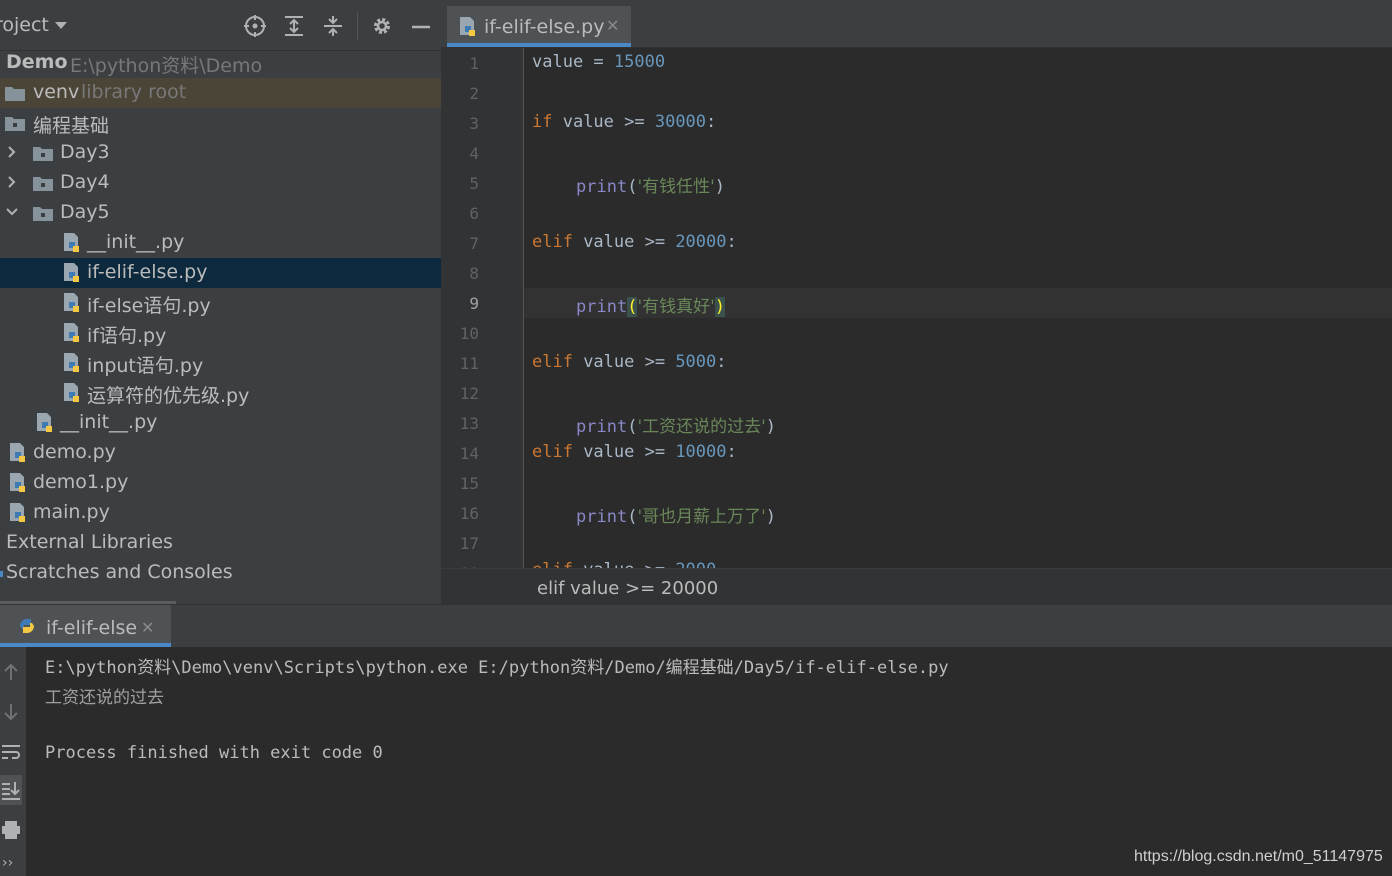 The height and width of the screenshot is (876, 1392). What do you see at coordinates (333, 26) in the screenshot?
I see `collapse-all-icon` at bounding box center [333, 26].